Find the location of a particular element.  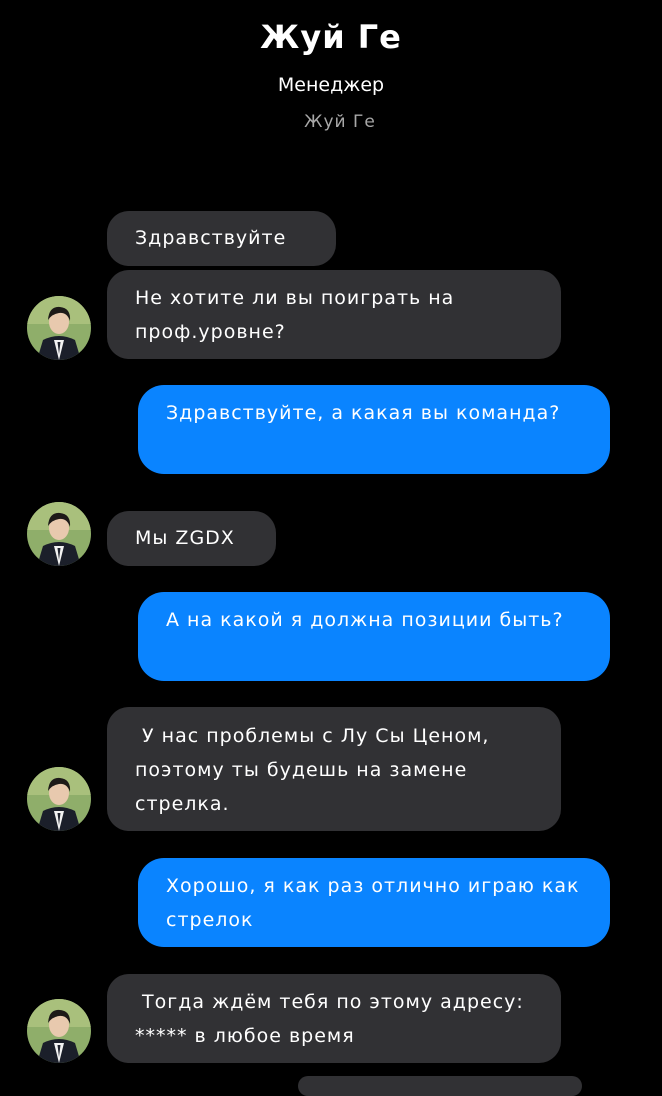

outgoing-message: А на какой я должна позиции быть? is located at coordinates (374, 636).